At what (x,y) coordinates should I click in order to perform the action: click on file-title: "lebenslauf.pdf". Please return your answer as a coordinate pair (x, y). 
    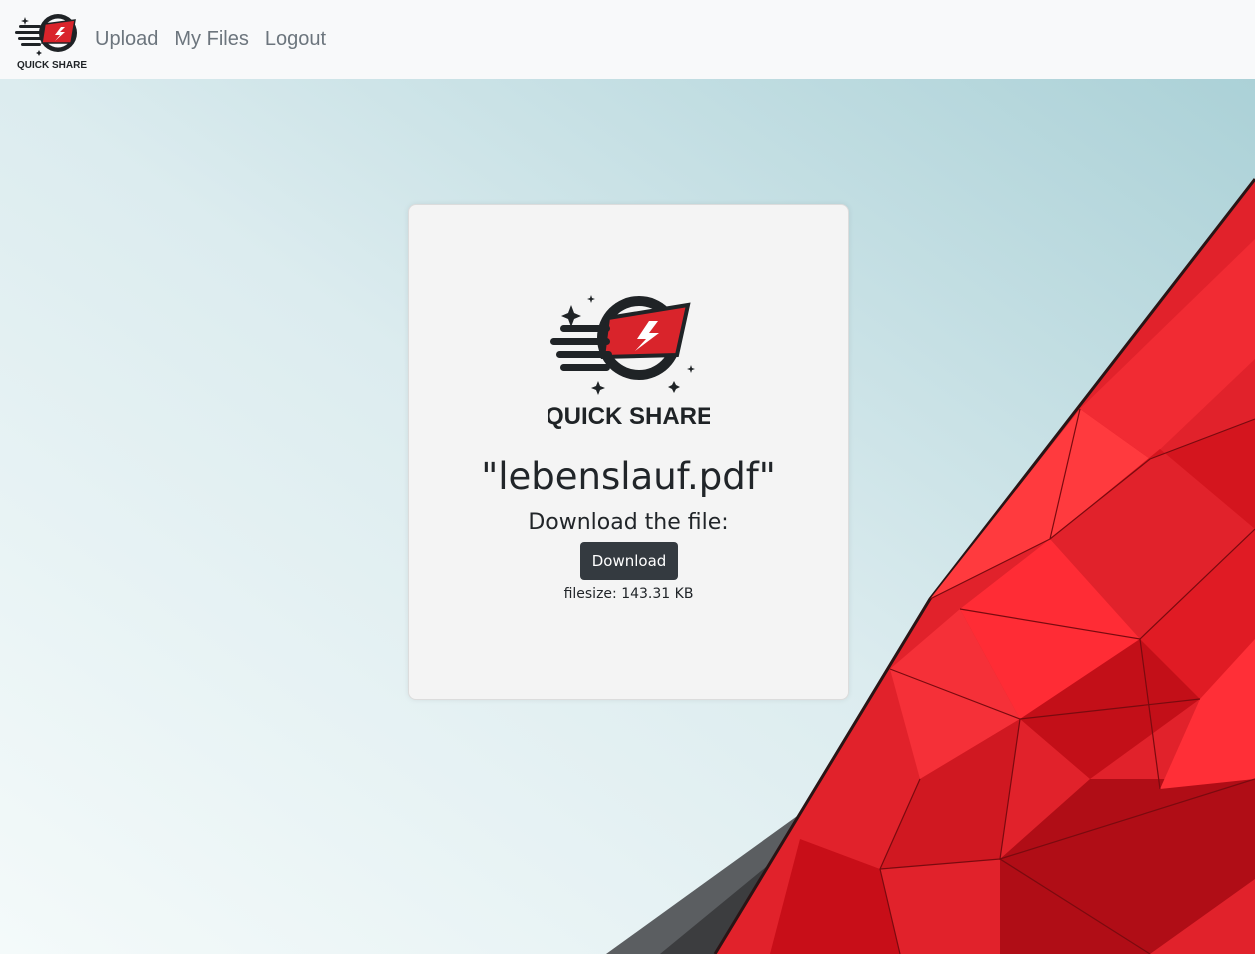
    Looking at the image, I should click on (628, 476).